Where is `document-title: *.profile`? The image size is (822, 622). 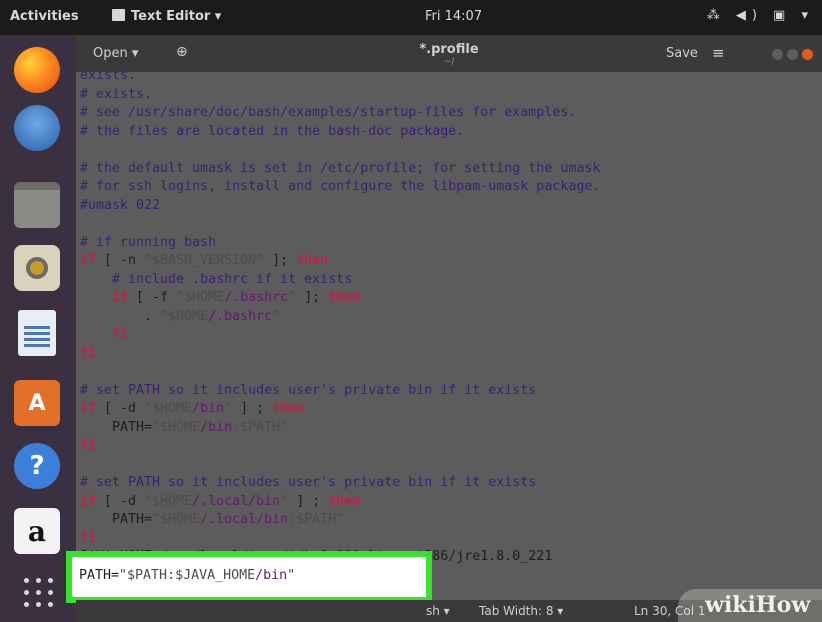
document-title: *.profile is located at coordinates (449, 49).